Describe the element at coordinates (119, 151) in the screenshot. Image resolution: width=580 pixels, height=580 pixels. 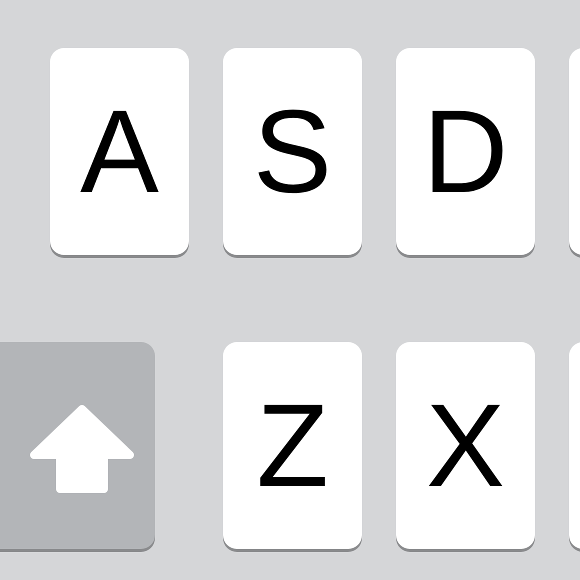
I see `letter-key: A` at that location.